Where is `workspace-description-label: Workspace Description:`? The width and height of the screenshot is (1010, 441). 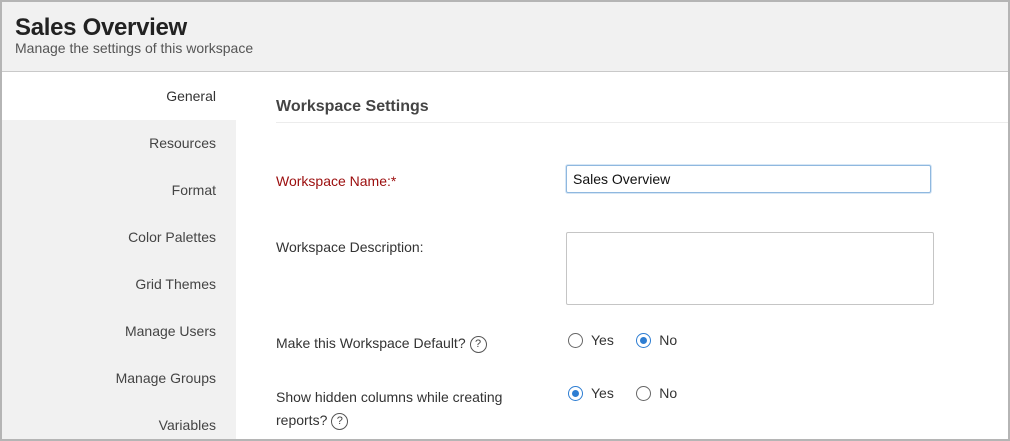 workspace-description-label: Workspace Description: is located at coordinates (350, 247).